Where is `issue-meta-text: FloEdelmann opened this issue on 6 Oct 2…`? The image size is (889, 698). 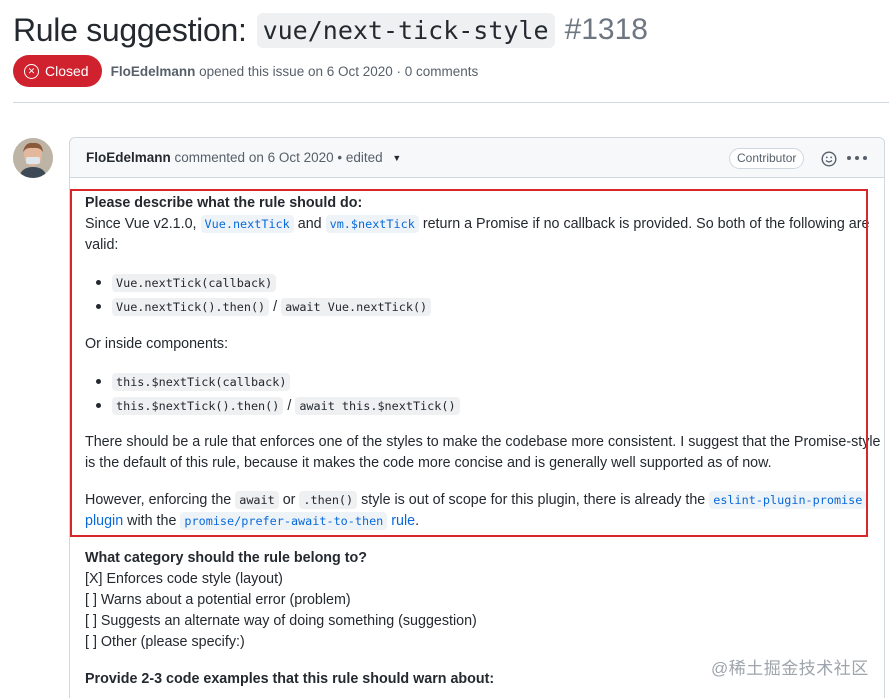 issue-meta-text: FloEdelmann opened this issue on 6 Oct 2… is located at coordinates (295, 71).